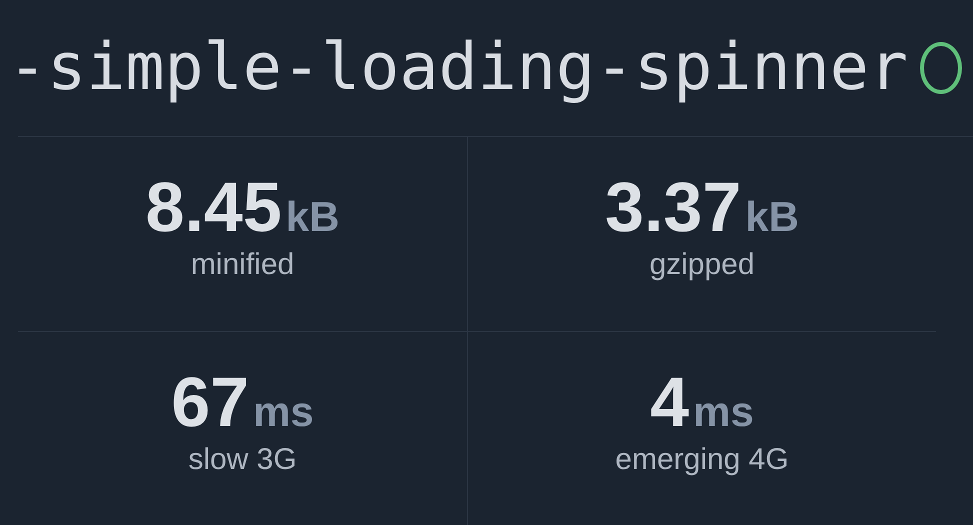 The height and width of the screenshot is (525, 973). Describe the element at coordinates (702, 460) in the screenshot. I see `stat-label: emerging 4G` at that location.